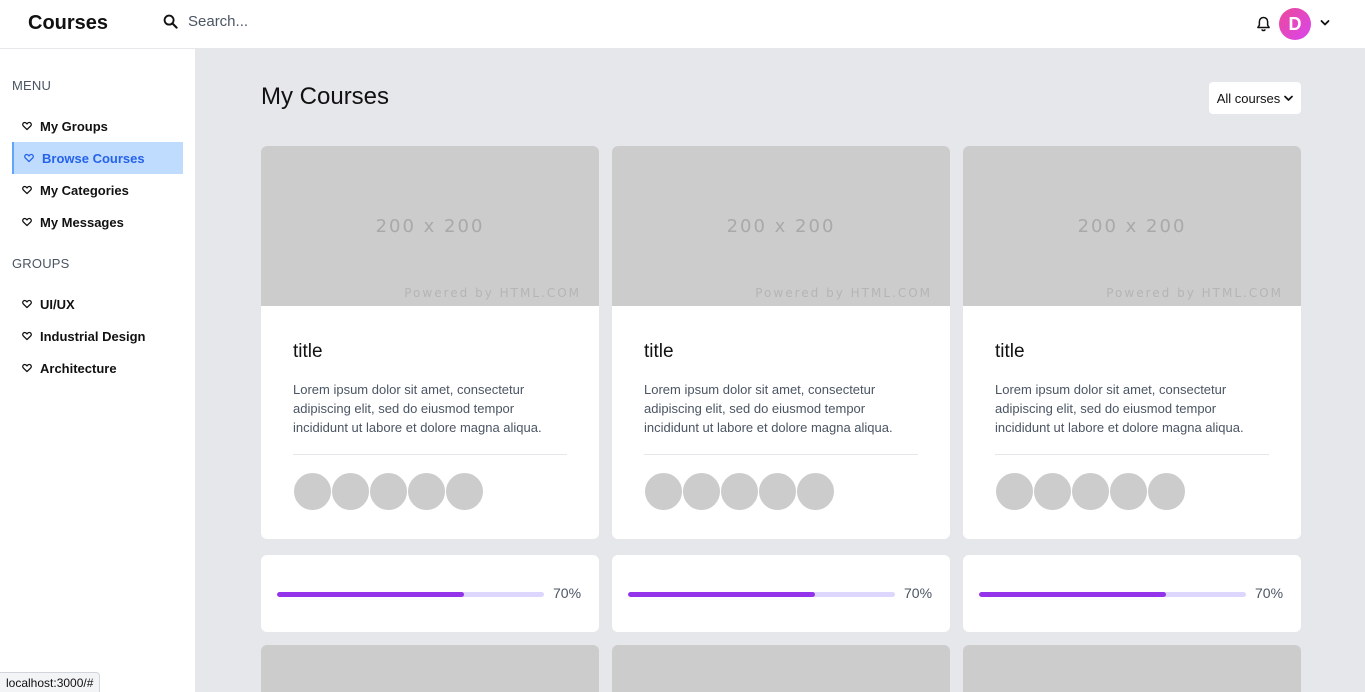 Image resolution: width=1365 pixels, height=692 pixels. I want to click on sidebar-item-label: My Groups, so click(74, 126).